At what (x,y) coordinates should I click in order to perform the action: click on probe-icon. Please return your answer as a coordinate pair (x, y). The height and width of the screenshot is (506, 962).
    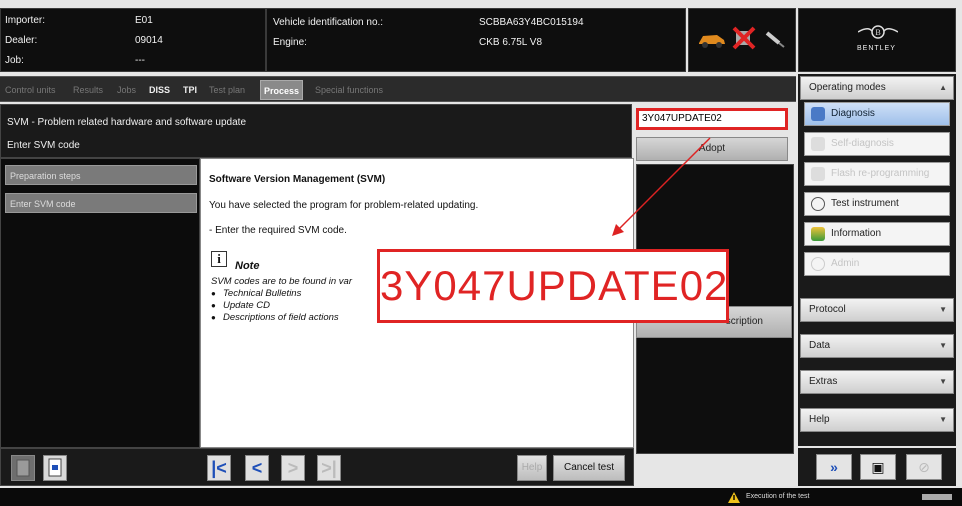
    Looking at the image, I should click on (775, 39).